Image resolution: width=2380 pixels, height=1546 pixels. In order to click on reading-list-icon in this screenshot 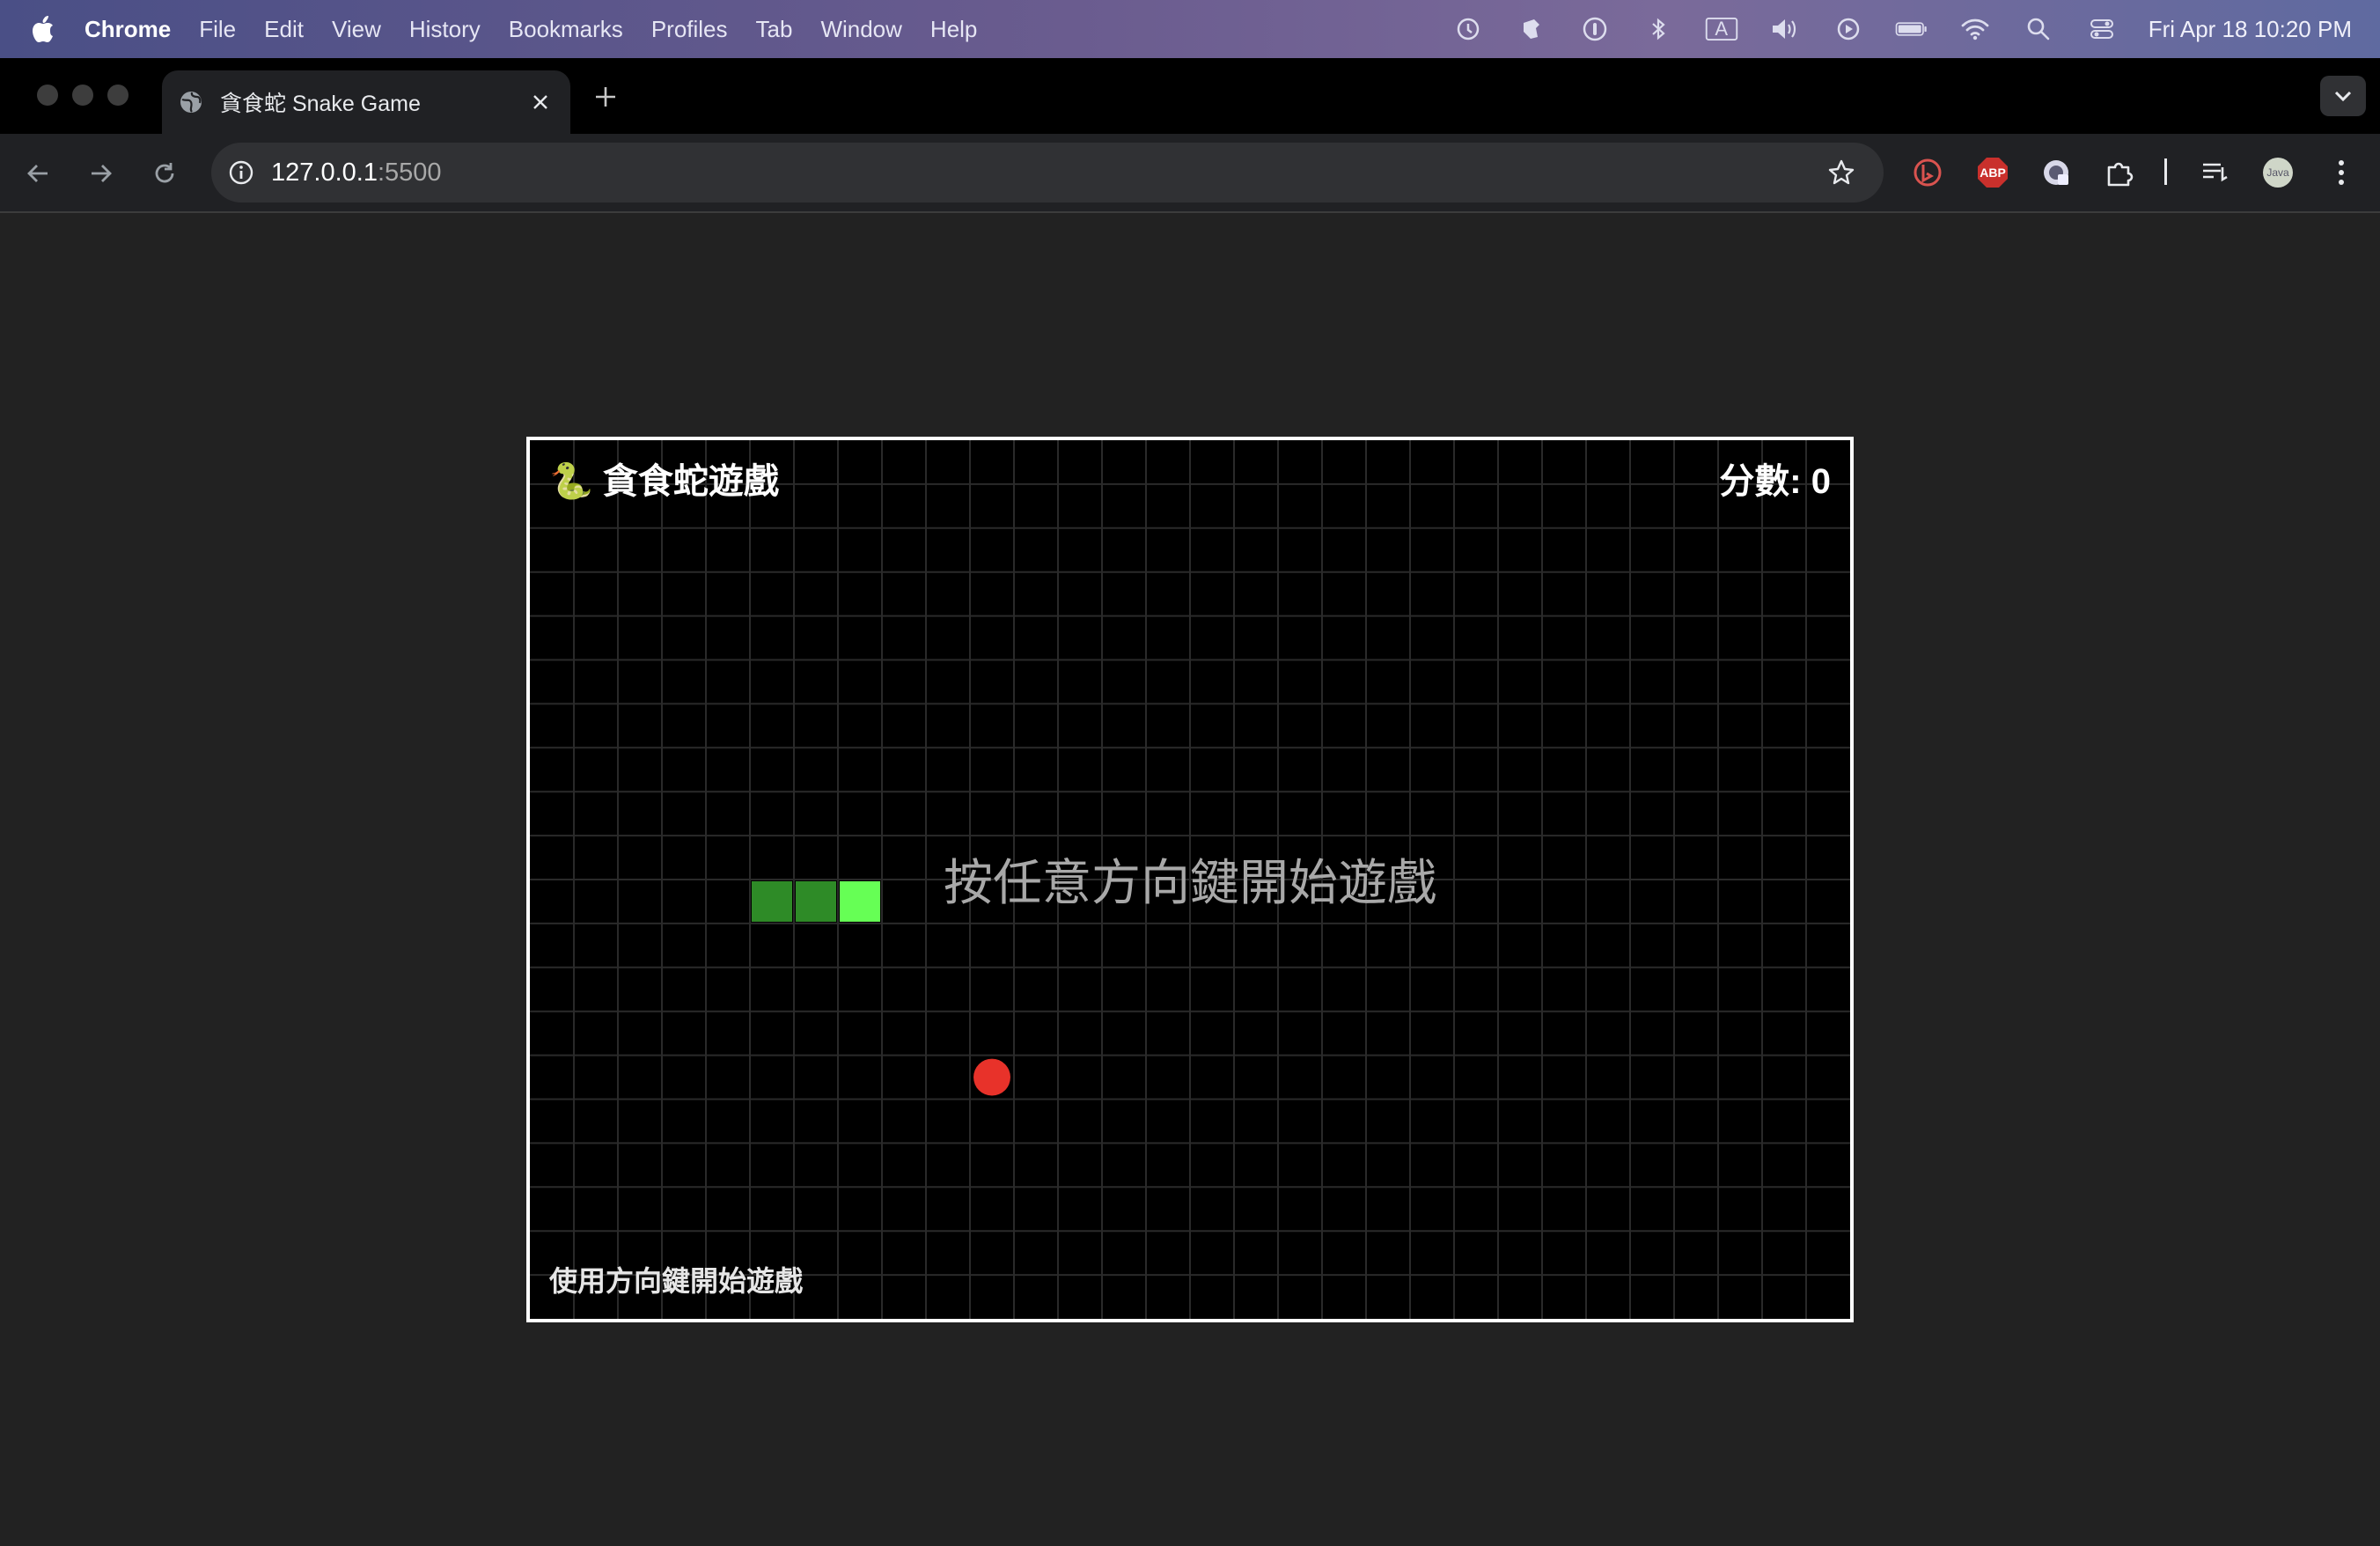, I will do `click(2214, 172)`.